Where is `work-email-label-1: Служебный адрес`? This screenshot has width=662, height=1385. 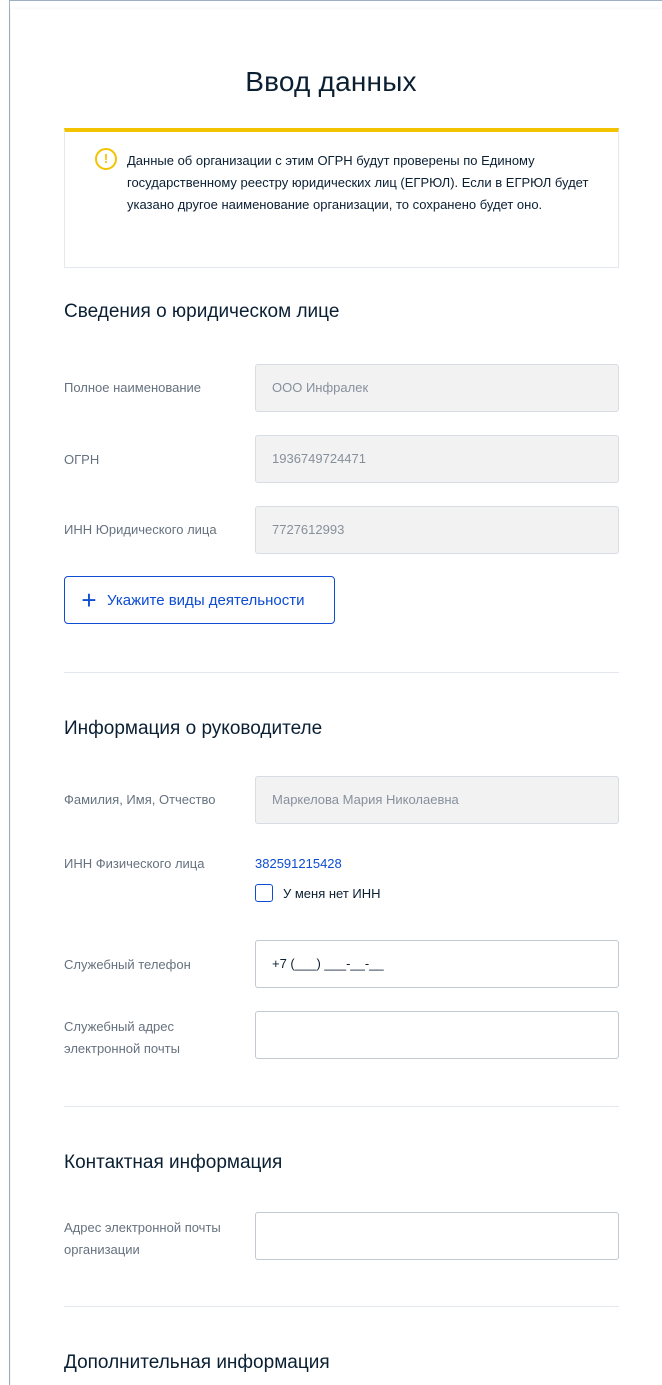 work-email-label-1: Служебный адрес is located at coordinates (119, 1026).